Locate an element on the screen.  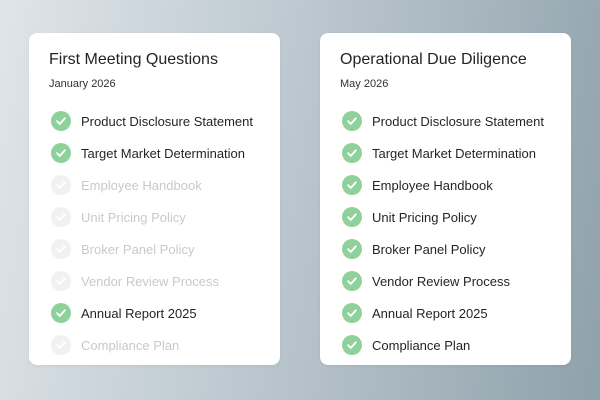
card-date: January 2026 is located at coordinates (82, 84).